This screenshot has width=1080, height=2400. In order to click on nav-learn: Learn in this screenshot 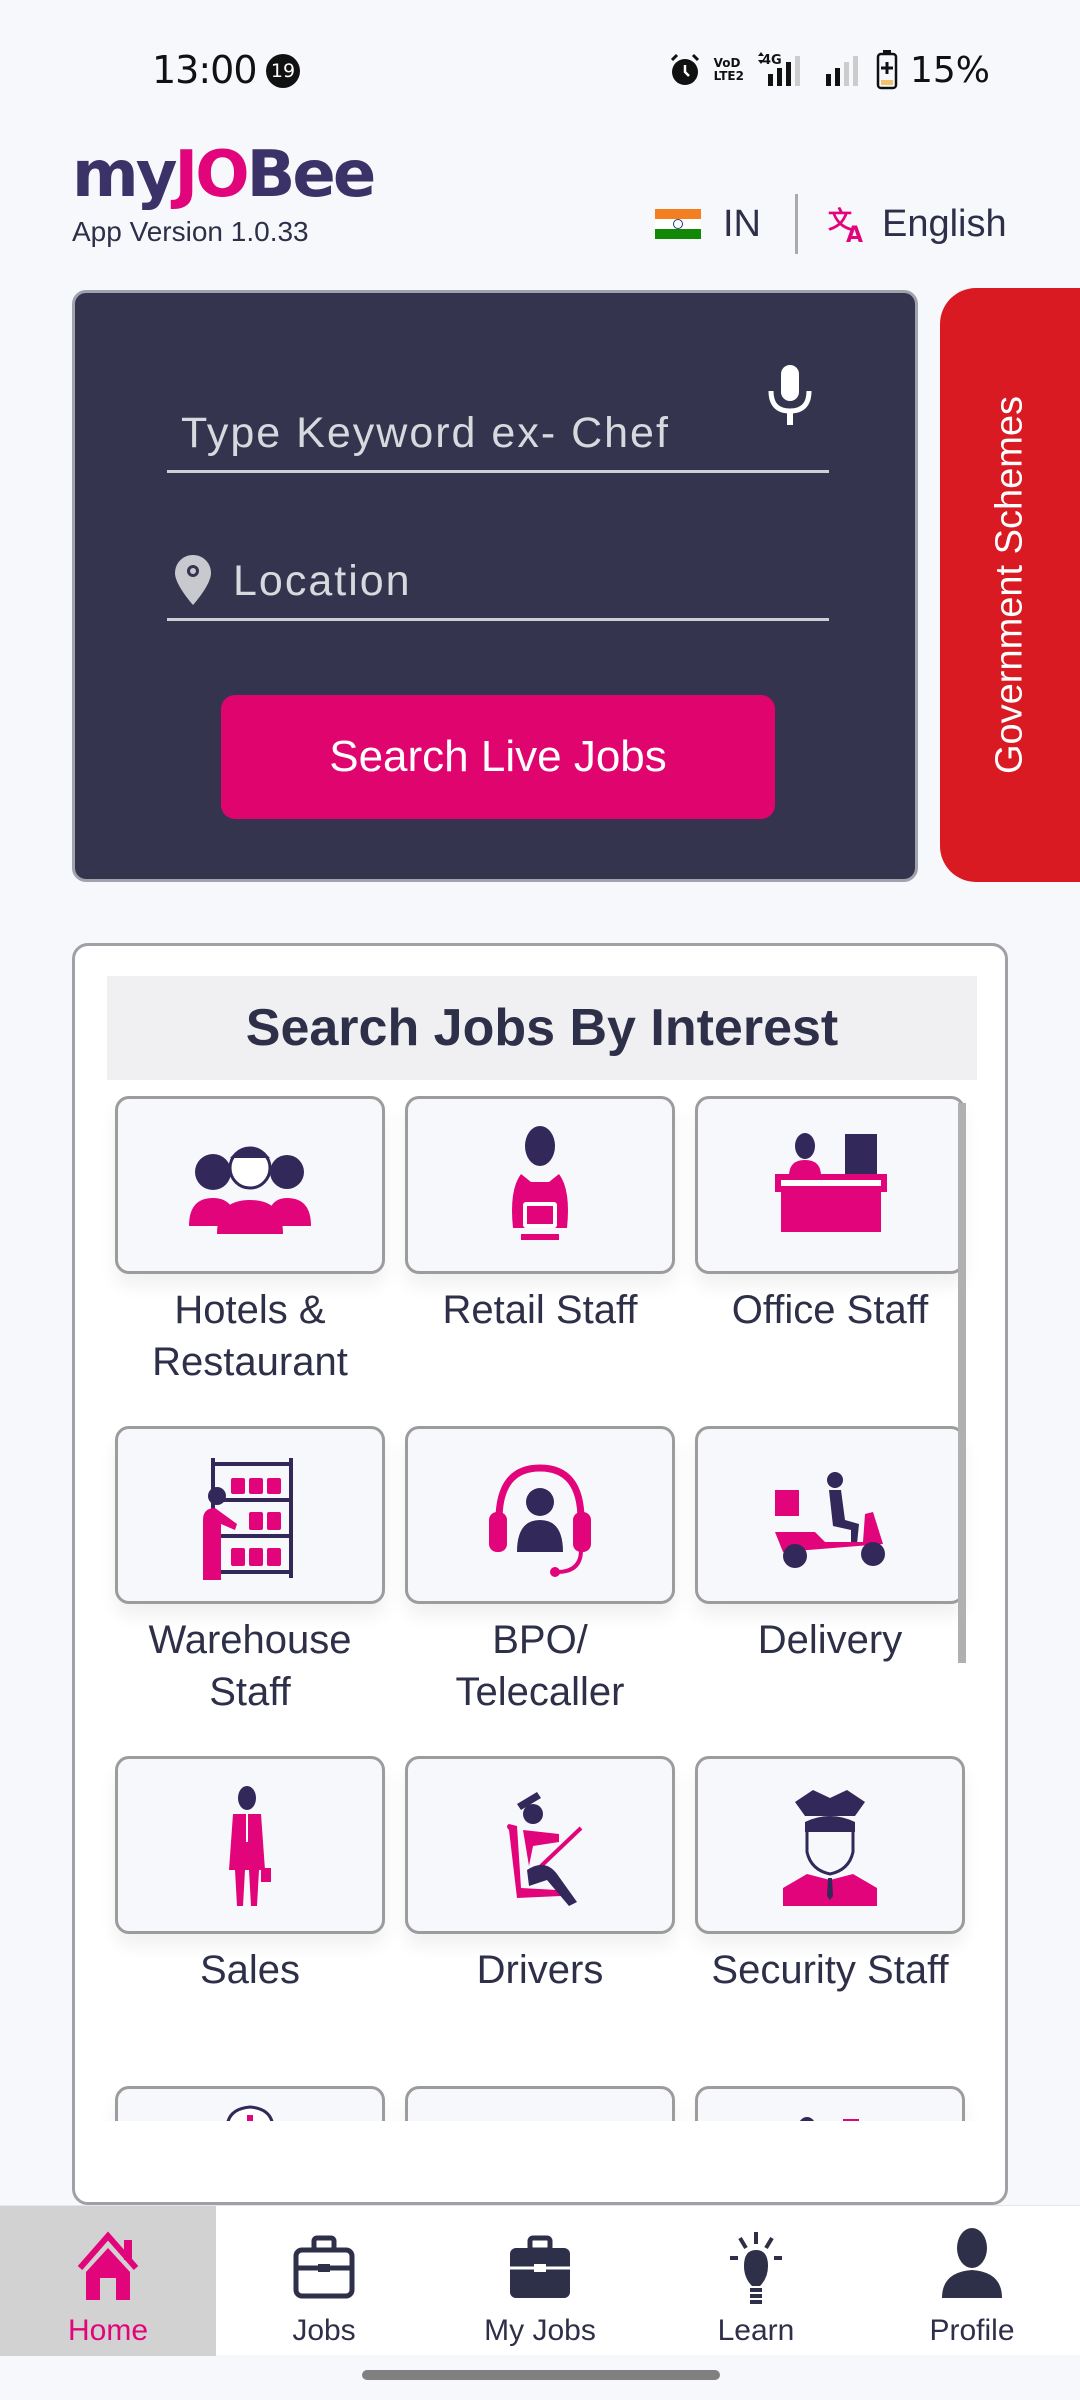, I will do `click(756, 2281)`.